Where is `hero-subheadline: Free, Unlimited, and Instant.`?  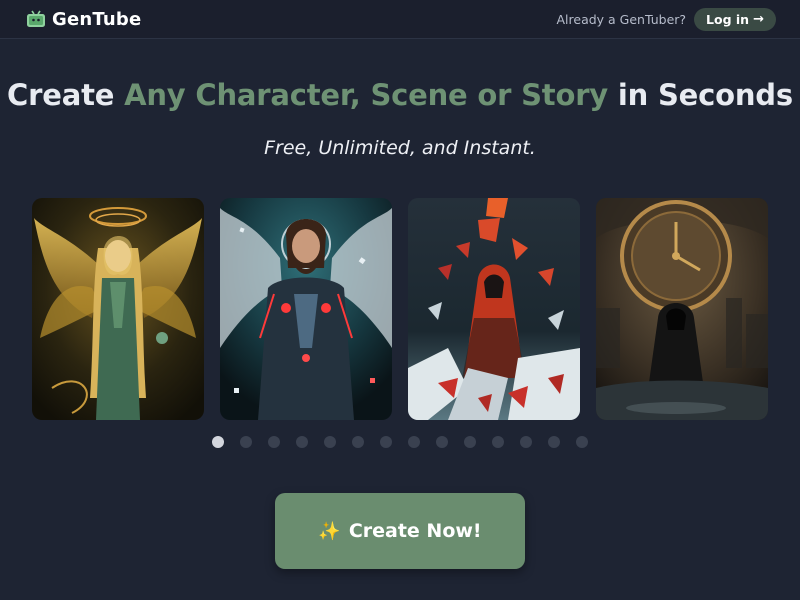
hero-subheadline: Free, Unlimited, and Instant. is located at coordinates (400, 148).